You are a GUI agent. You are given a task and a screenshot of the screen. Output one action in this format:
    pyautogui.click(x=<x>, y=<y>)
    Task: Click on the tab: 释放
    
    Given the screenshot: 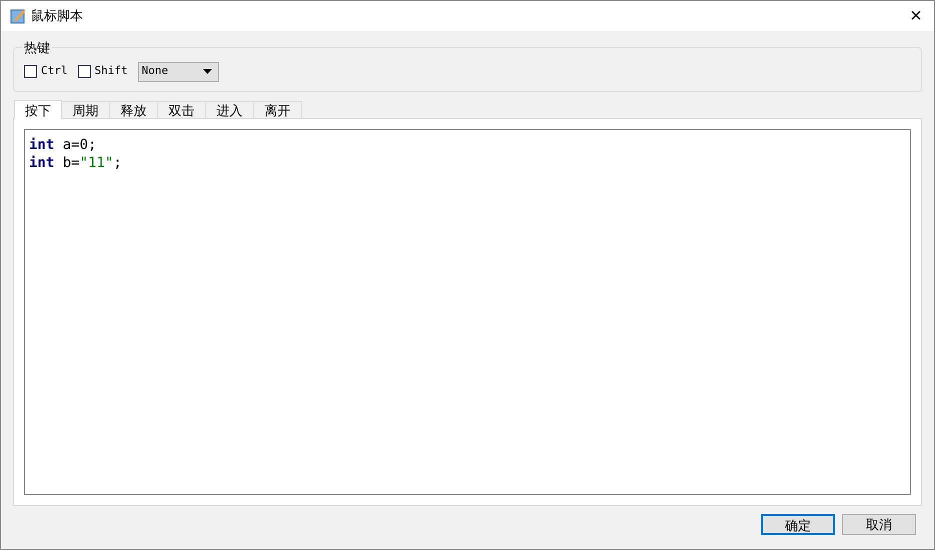 What is the action you would take?
    pyautogui.click(x=134, y=109)
    